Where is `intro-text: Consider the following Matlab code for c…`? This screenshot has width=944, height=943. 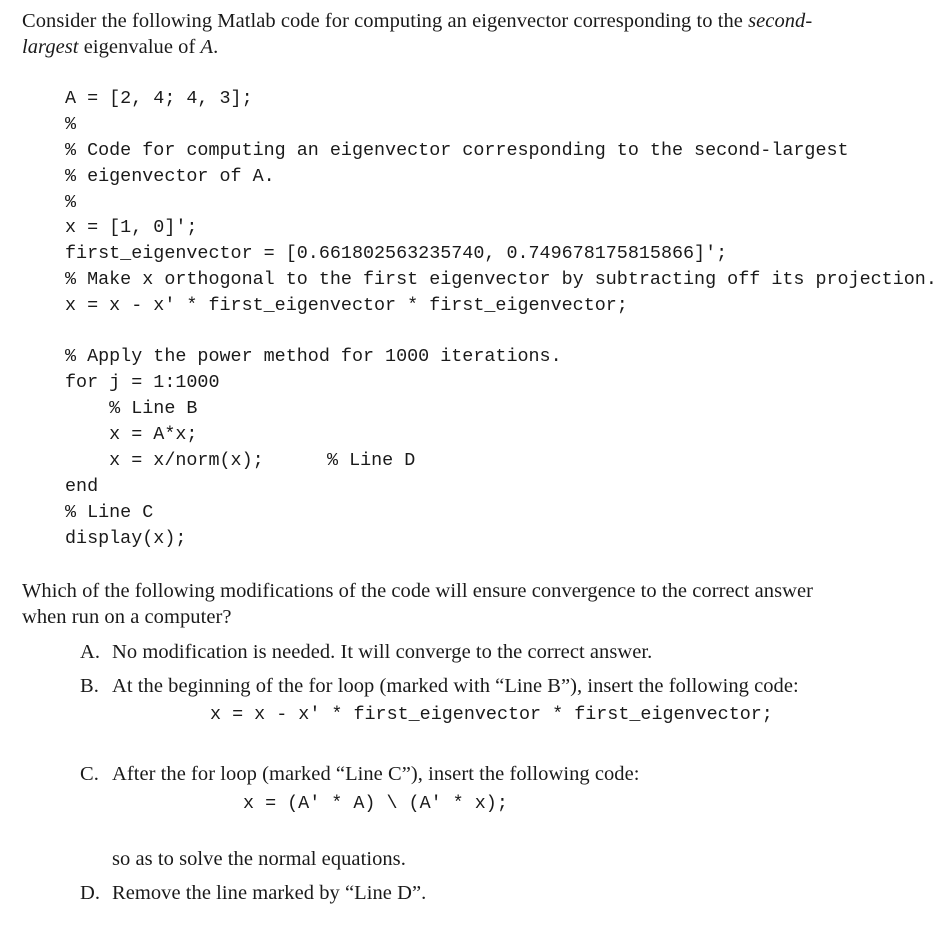
intro-text: Consider the following Matlab code for c… is located at coordinates (385, 21).